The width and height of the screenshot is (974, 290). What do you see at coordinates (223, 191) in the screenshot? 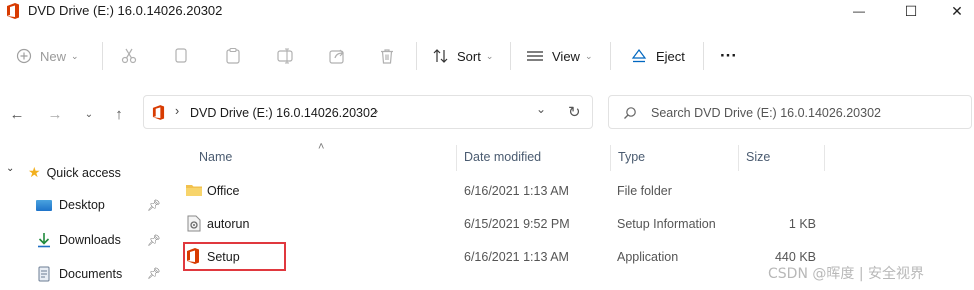
I see `file-name: Office` at bounding box center [223, 191].